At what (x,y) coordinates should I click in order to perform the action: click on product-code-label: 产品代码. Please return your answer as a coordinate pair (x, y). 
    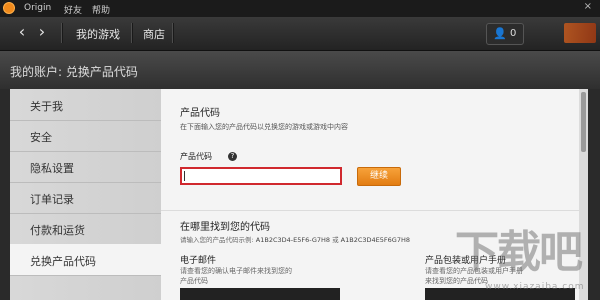
    Looking at the image, I should click on (196, 156).